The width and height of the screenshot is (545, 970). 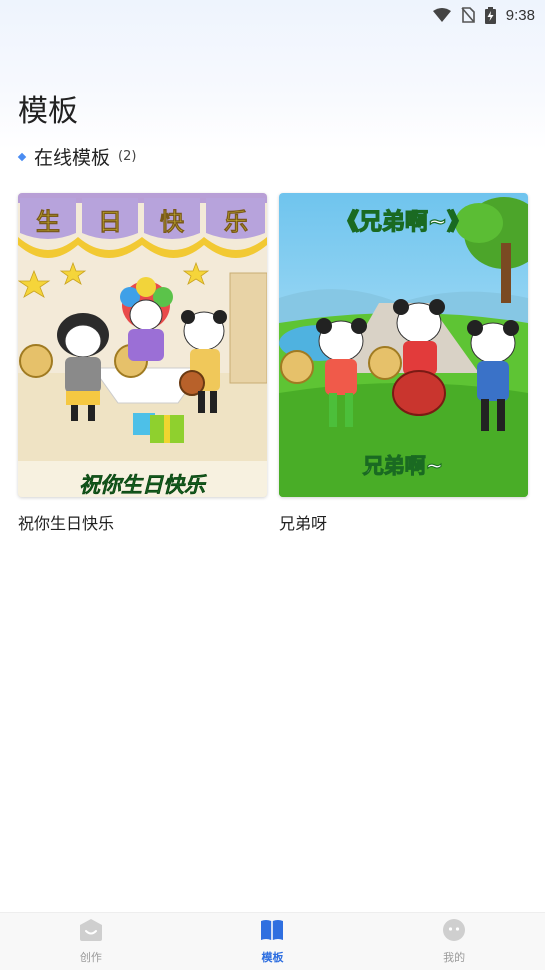 What do you see at coordinates (441, 15) in the screenshot?
I see `wifi-icon` at bounding box center [441, 15].